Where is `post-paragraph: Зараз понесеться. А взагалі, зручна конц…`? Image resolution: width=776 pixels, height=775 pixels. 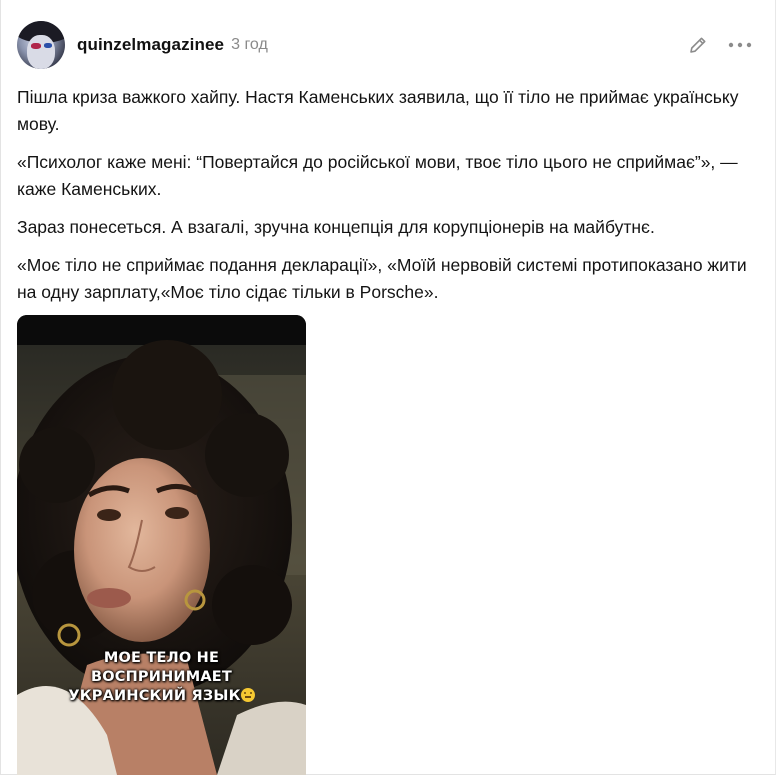 post-paragraph: Зараз понесеться. А взагалі, зручна конц… is located at coordinates (336, 227).